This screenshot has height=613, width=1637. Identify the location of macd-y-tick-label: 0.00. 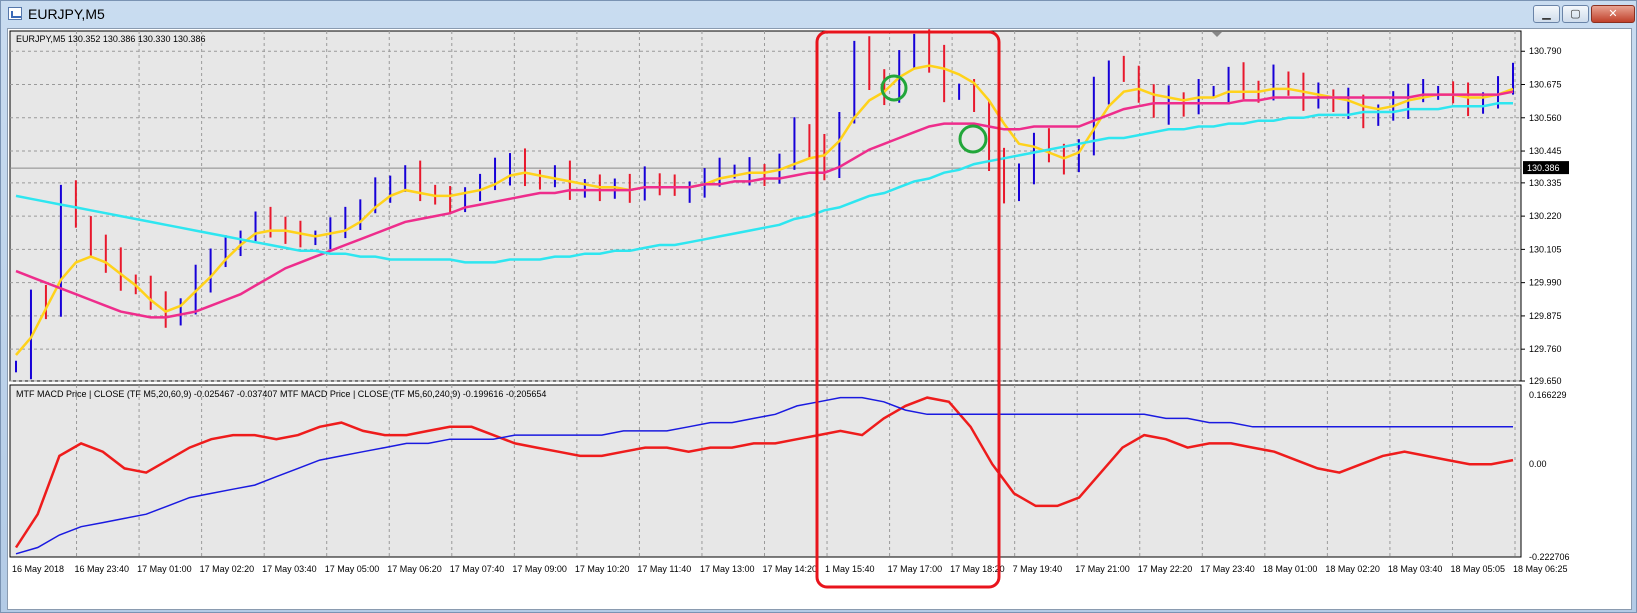
(1538, 464).